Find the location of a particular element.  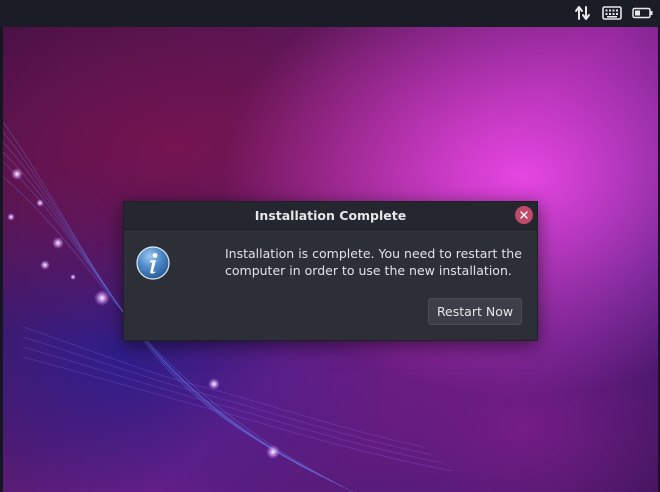

info-icon is located at coordinates (153, 263).